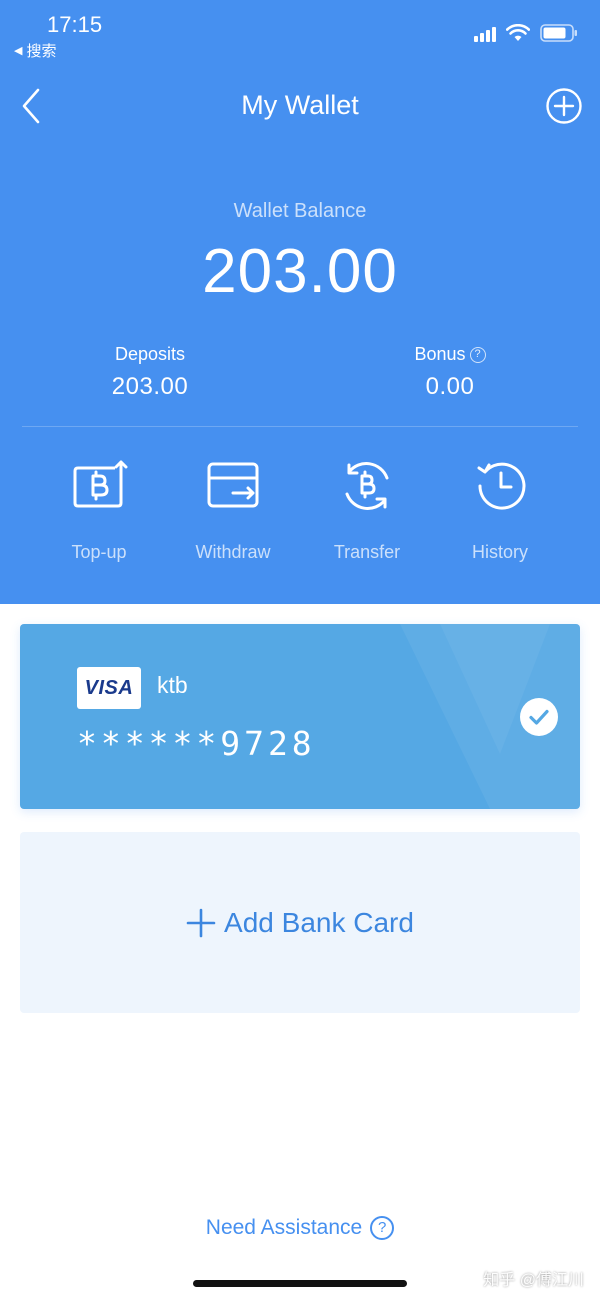  What do you see at coordinates (300, 516) in the screenshot?
I see `wallet-actions: Top-up Withdraw Transfer History` at bounding box center [300, 516].